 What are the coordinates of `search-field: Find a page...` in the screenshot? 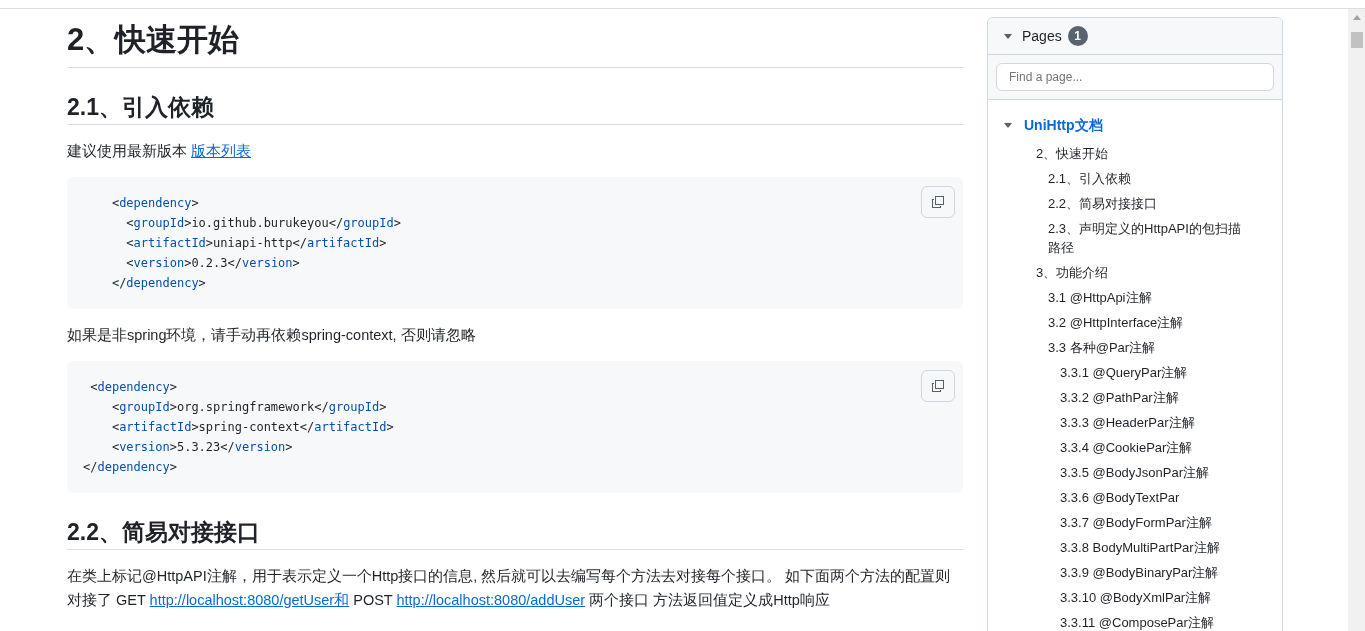 It's located at (1135, 77).